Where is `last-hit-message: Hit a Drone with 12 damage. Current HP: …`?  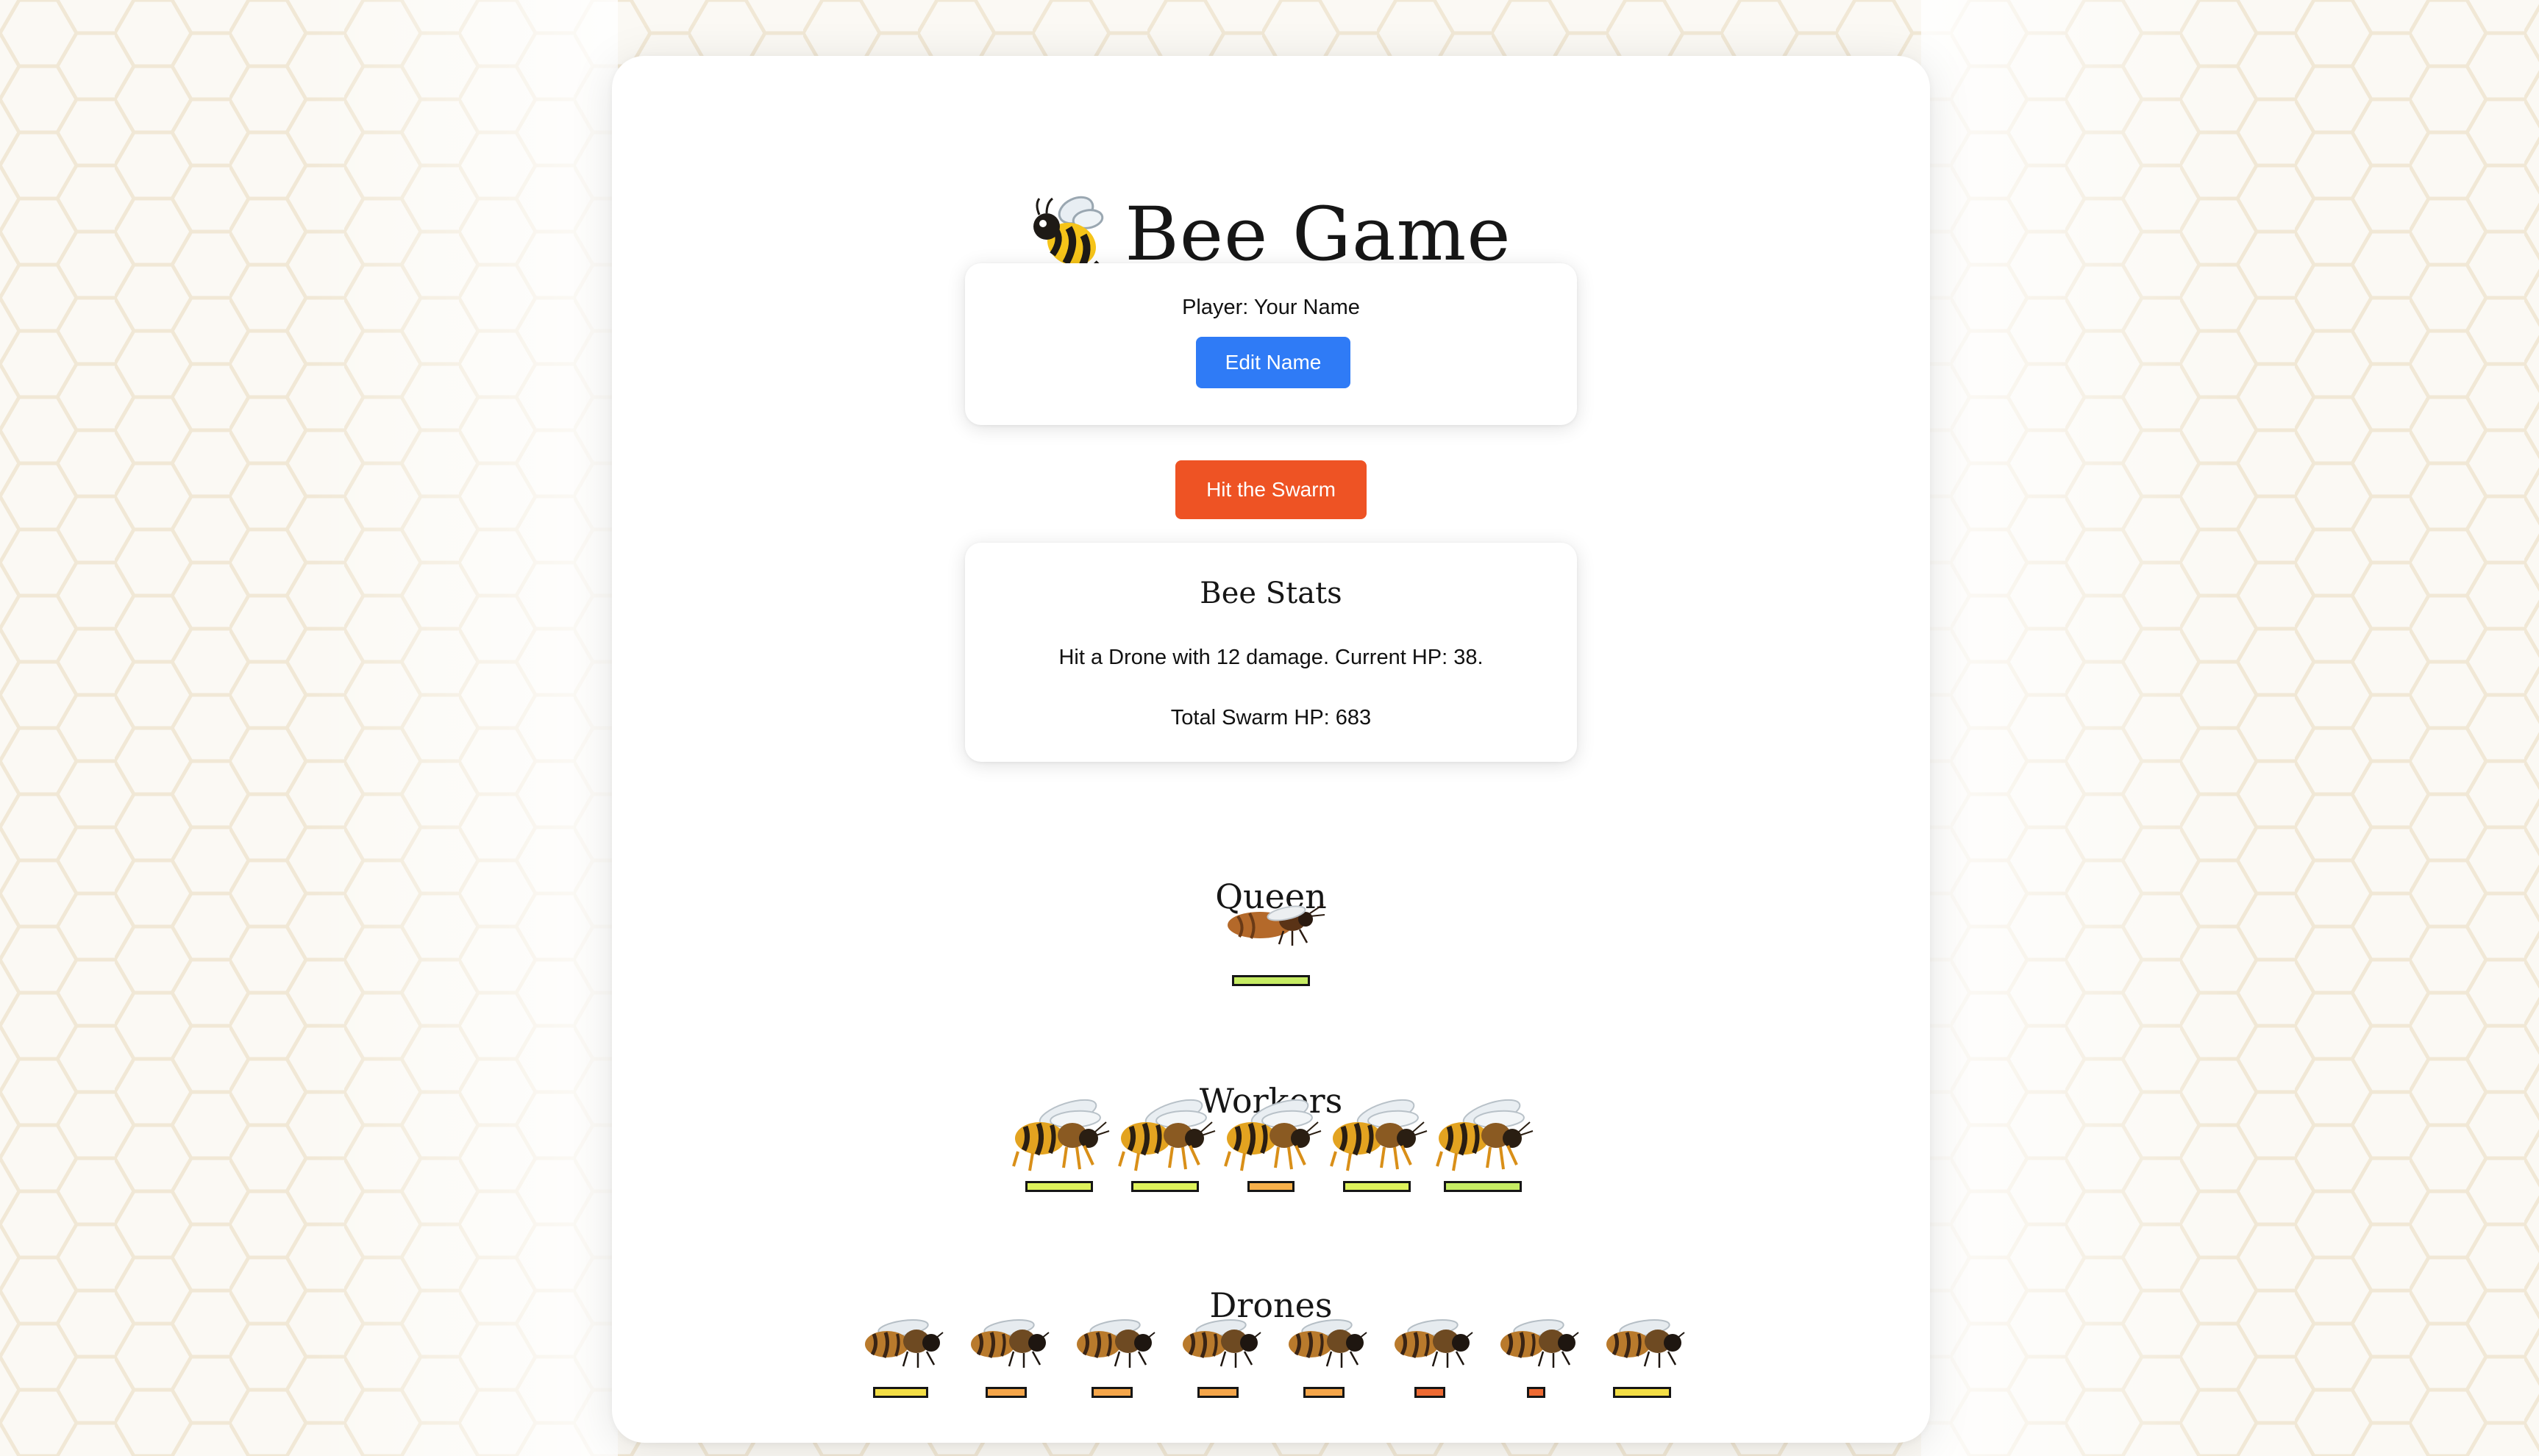
last-hit-message: Hit a Drone with 12 damage. Current HP: … is located at coordinates (1271, 657).